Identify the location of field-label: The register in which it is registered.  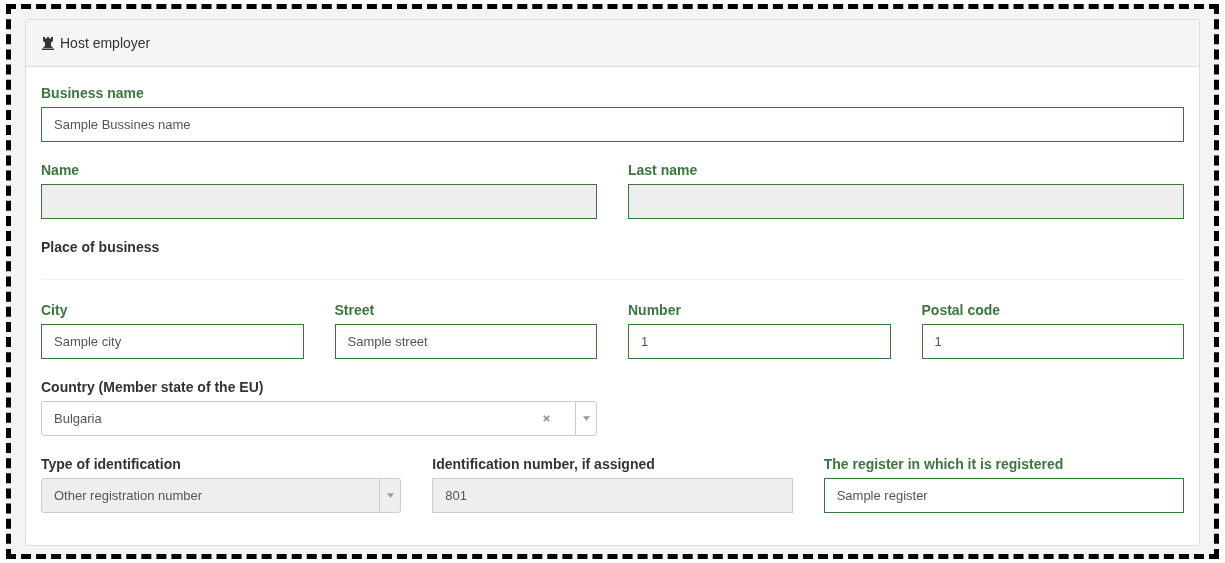
(943, 464).